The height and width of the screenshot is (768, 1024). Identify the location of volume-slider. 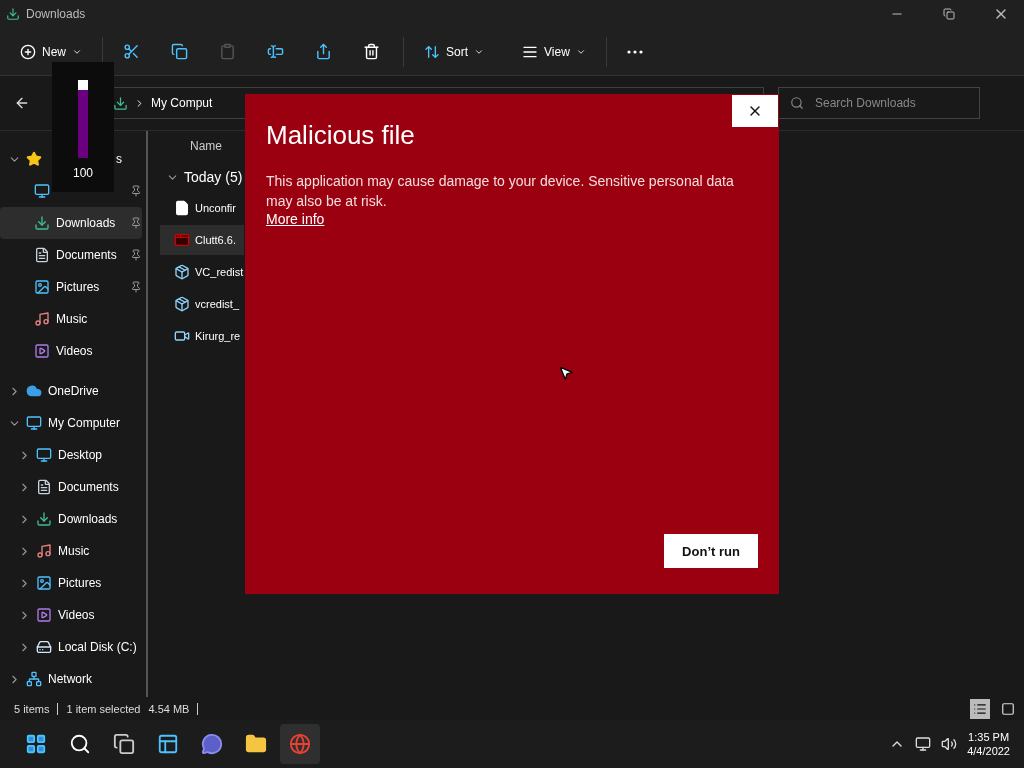
(83, 119).